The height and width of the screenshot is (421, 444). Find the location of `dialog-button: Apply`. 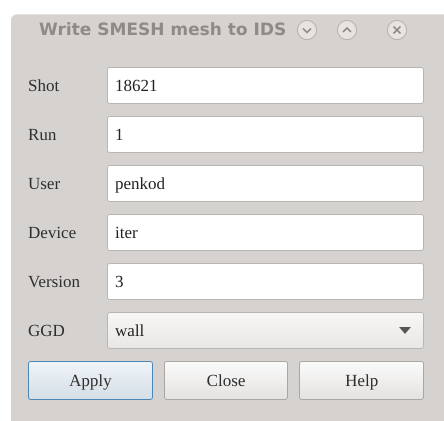

dialog-button: Apply is located at coordinates (90, 380).